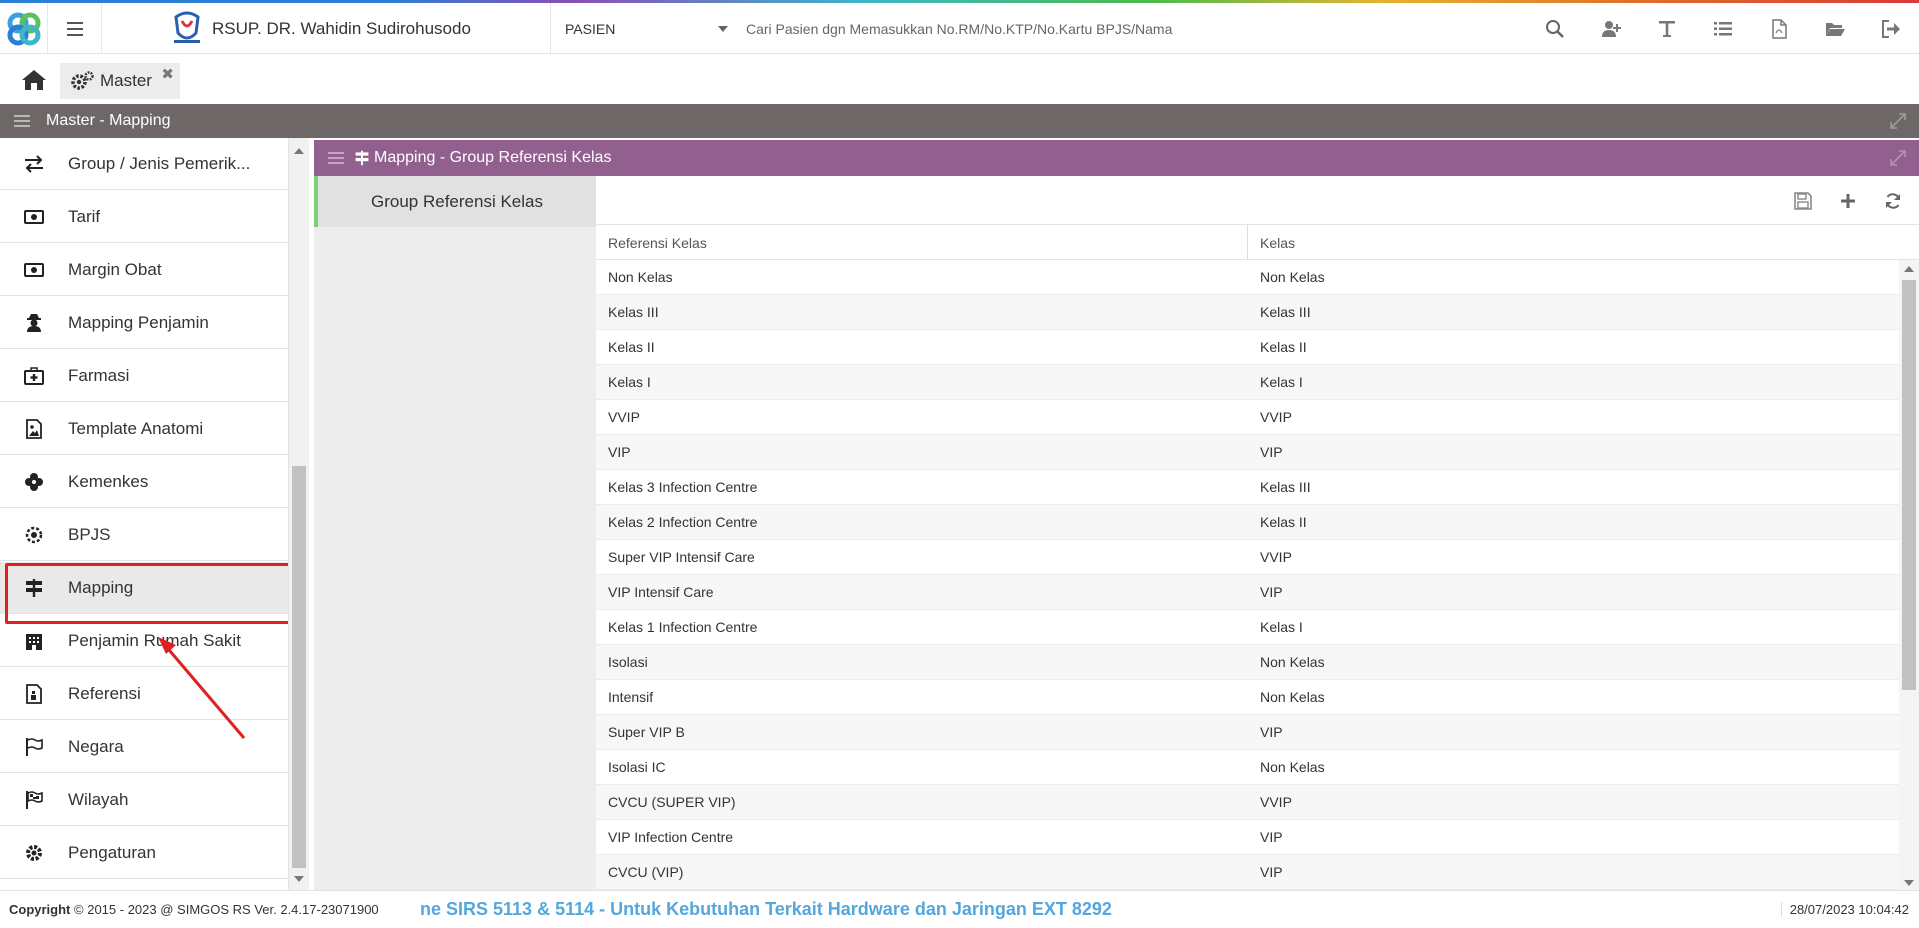  Describe the element at coordinates (24, 28) in the screenshot. I see `app-logo` at that location.